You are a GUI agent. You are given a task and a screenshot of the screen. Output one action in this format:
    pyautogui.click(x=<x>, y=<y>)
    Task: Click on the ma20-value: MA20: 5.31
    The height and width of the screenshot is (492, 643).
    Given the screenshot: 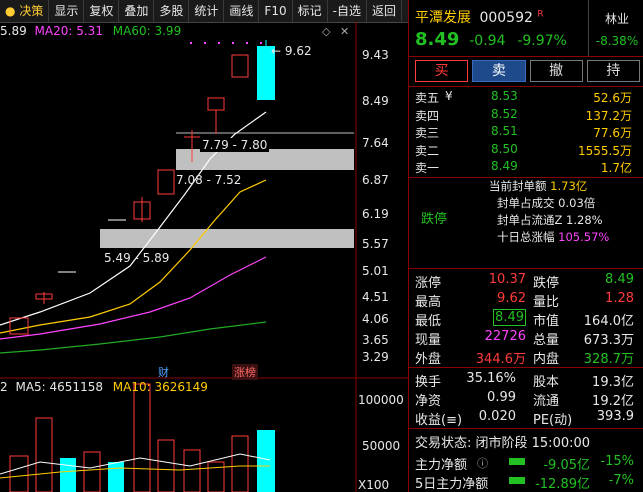 What is the action you would take?
    pyautogui.click(x=68, y=31)
    